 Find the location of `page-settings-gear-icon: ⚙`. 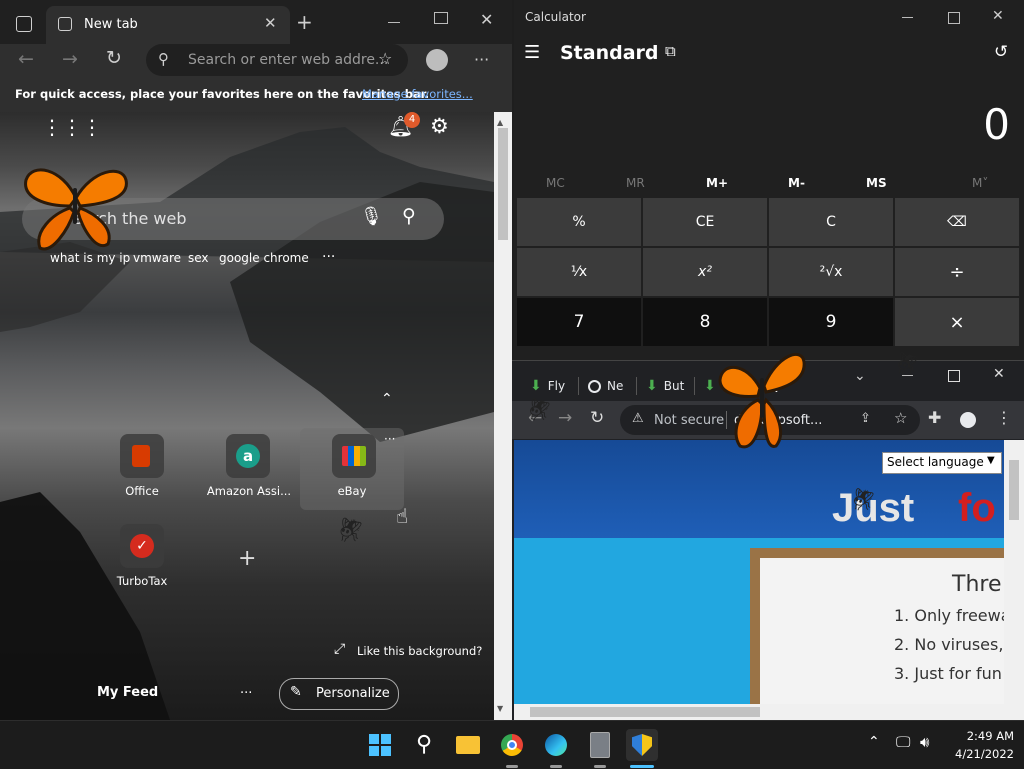

page-settings-gear-icon: ⚙ is located at coordinates (439, 126).